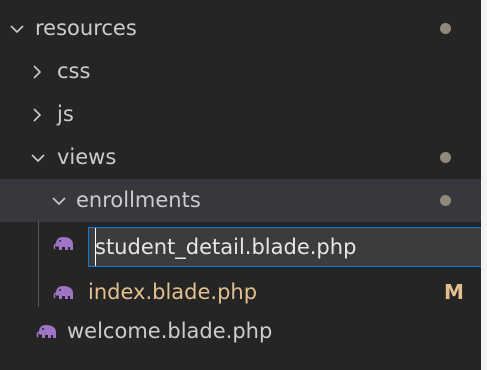  I want to click on folder-label: views, so click(87, 157).